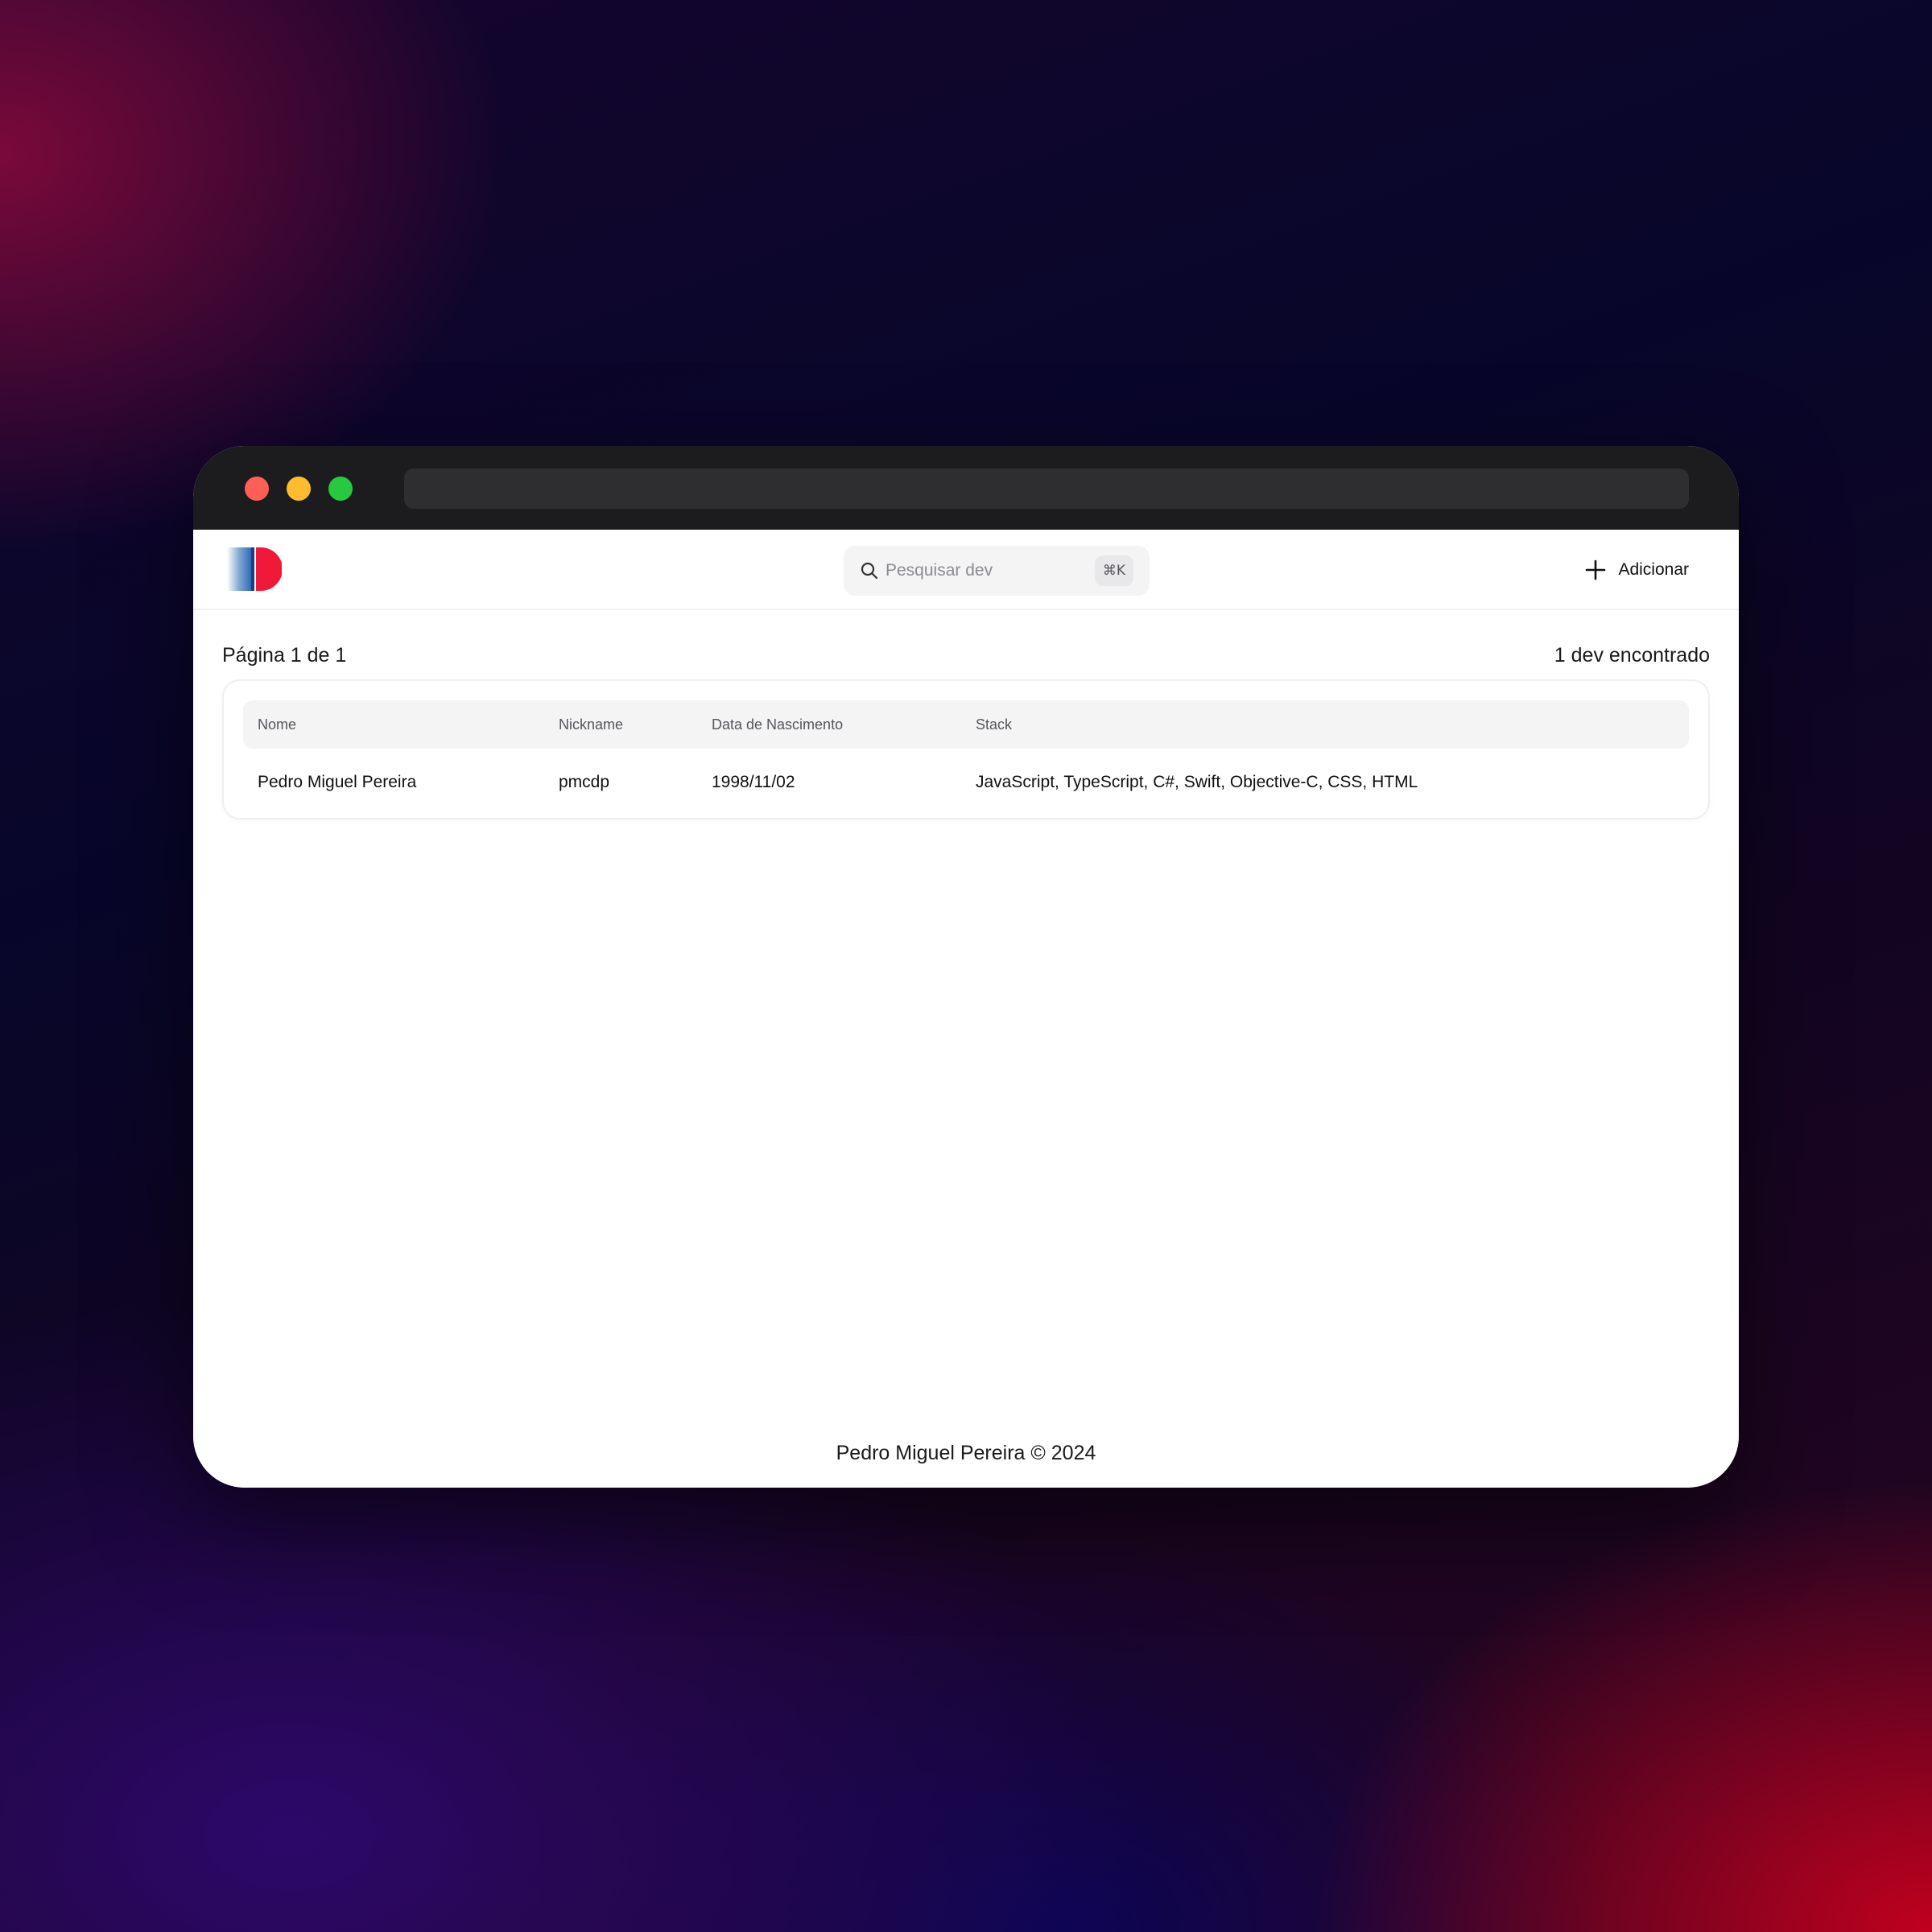  I want to click on navbar: ⌘K Adicionar, so click(966, 570).